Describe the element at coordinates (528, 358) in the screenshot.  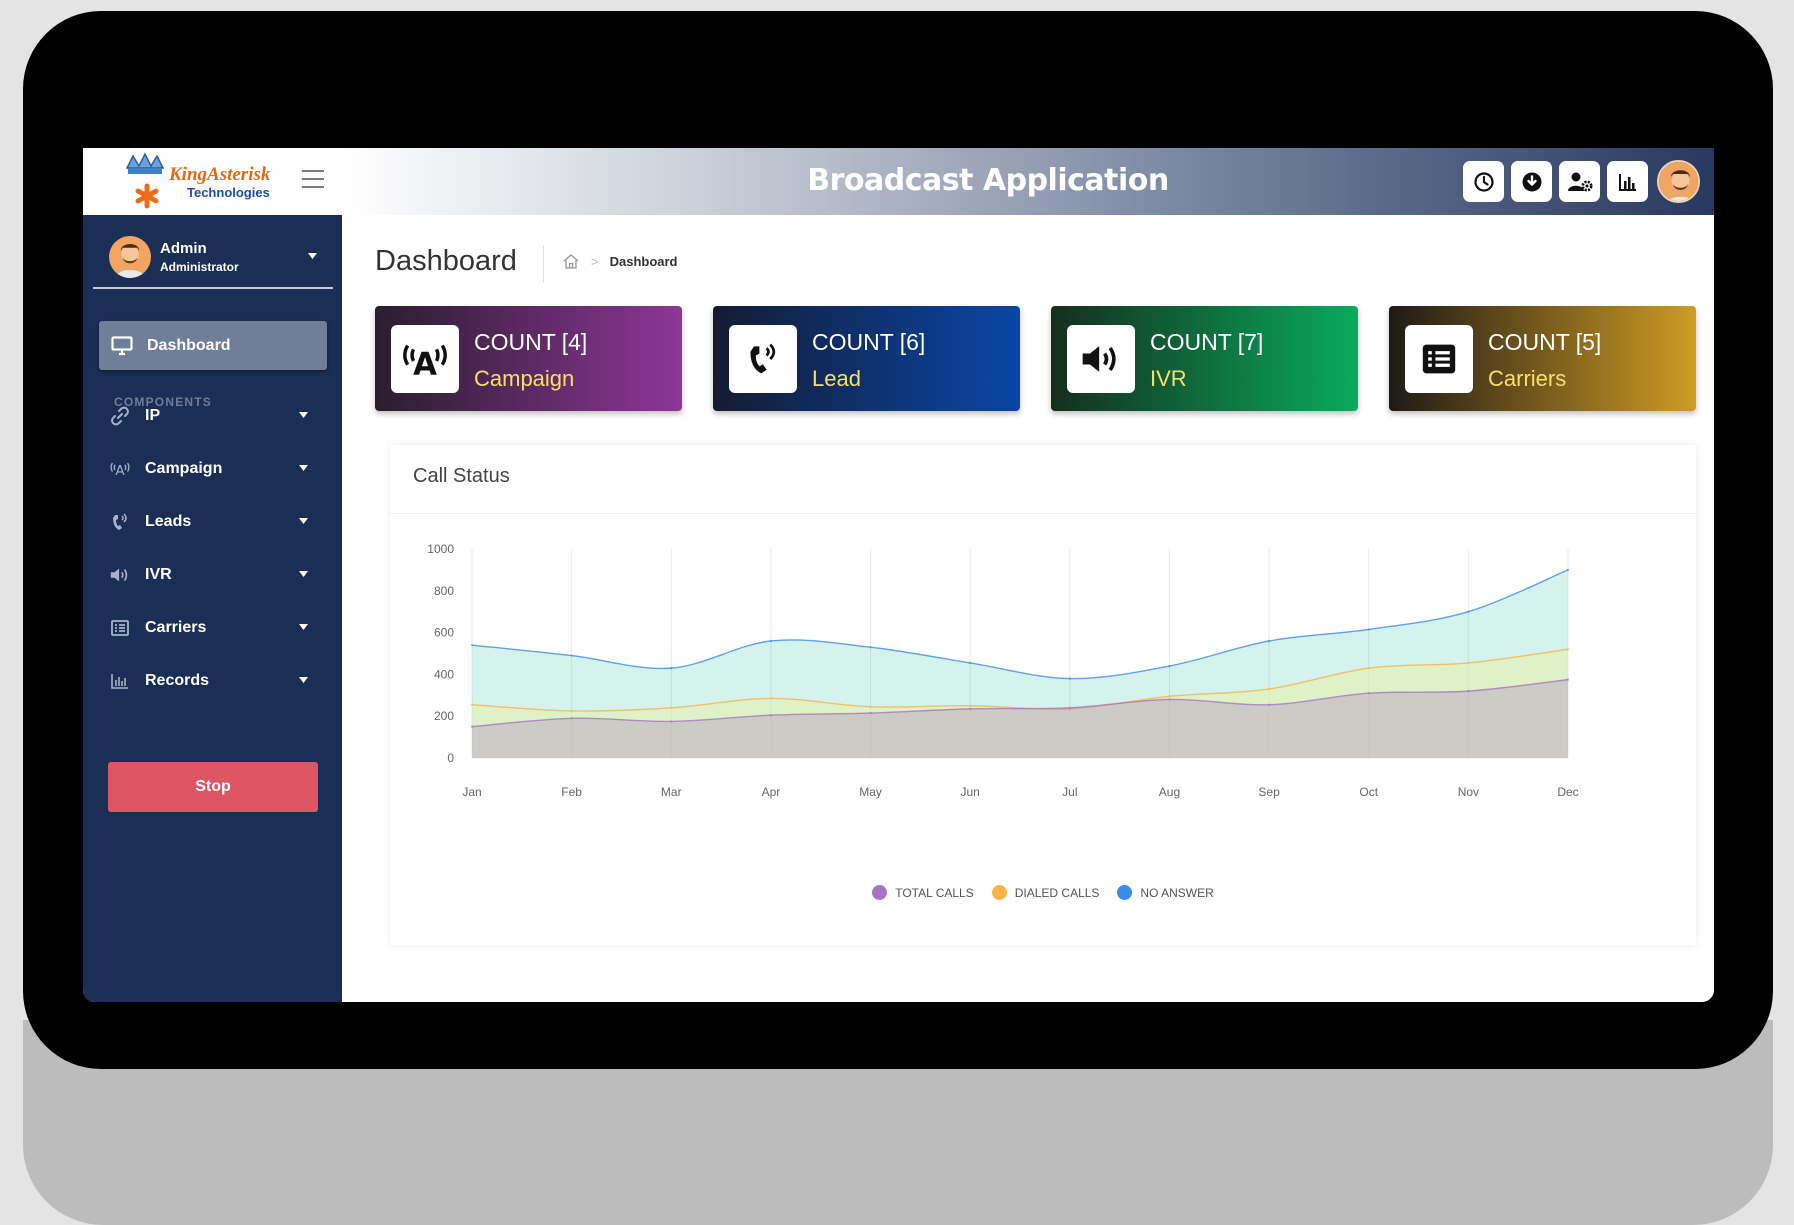
I see `campaign-count-card: A COUNT [4] Campaign` at that location.